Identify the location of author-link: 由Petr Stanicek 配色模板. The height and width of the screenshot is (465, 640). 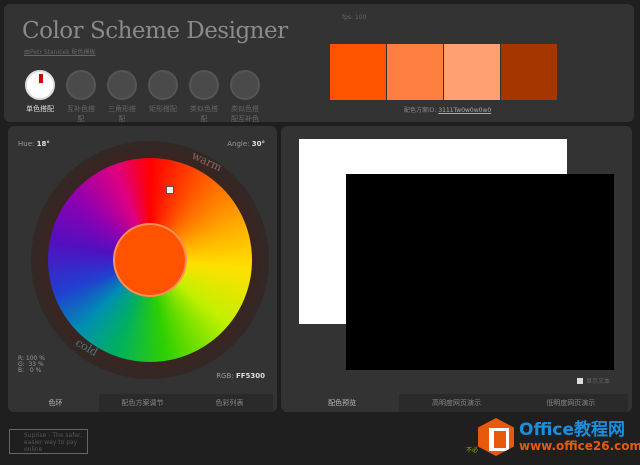
(60, 51).